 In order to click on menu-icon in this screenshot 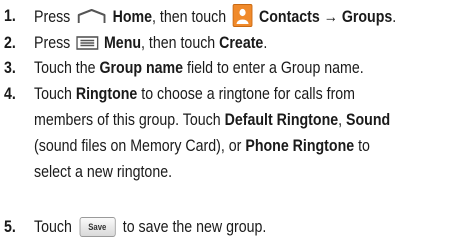, I will do `click(87, 42)`.